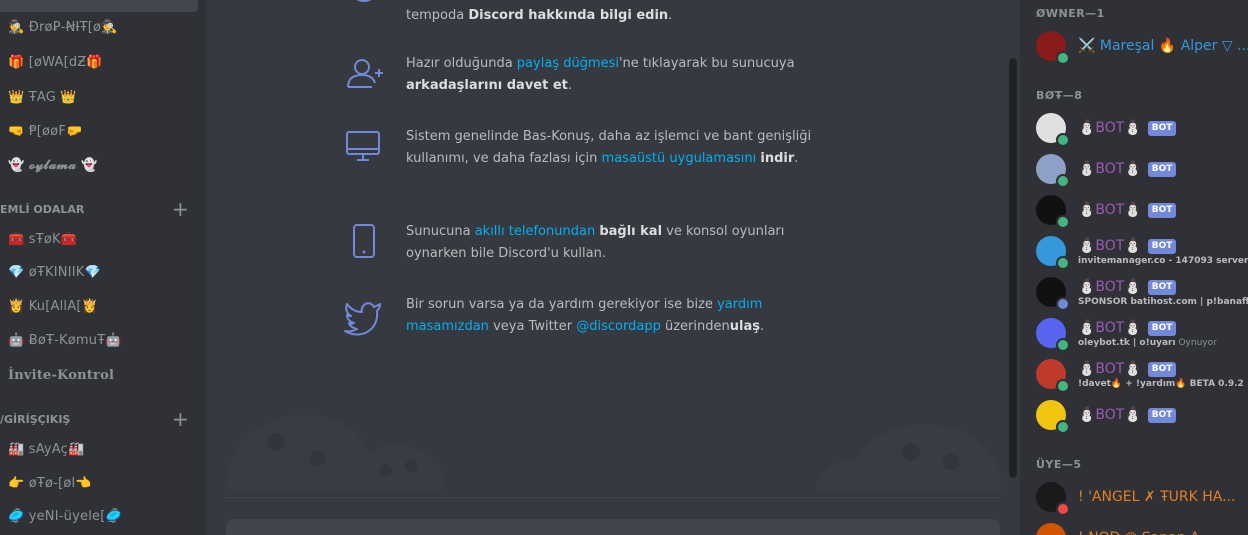 The height and width of the screenshot is (535, 1248). I want to click on channel-item: 🕵️ ƉrøꝐ-ꞤƗŦ[ø🕵️, so click(63, 28).